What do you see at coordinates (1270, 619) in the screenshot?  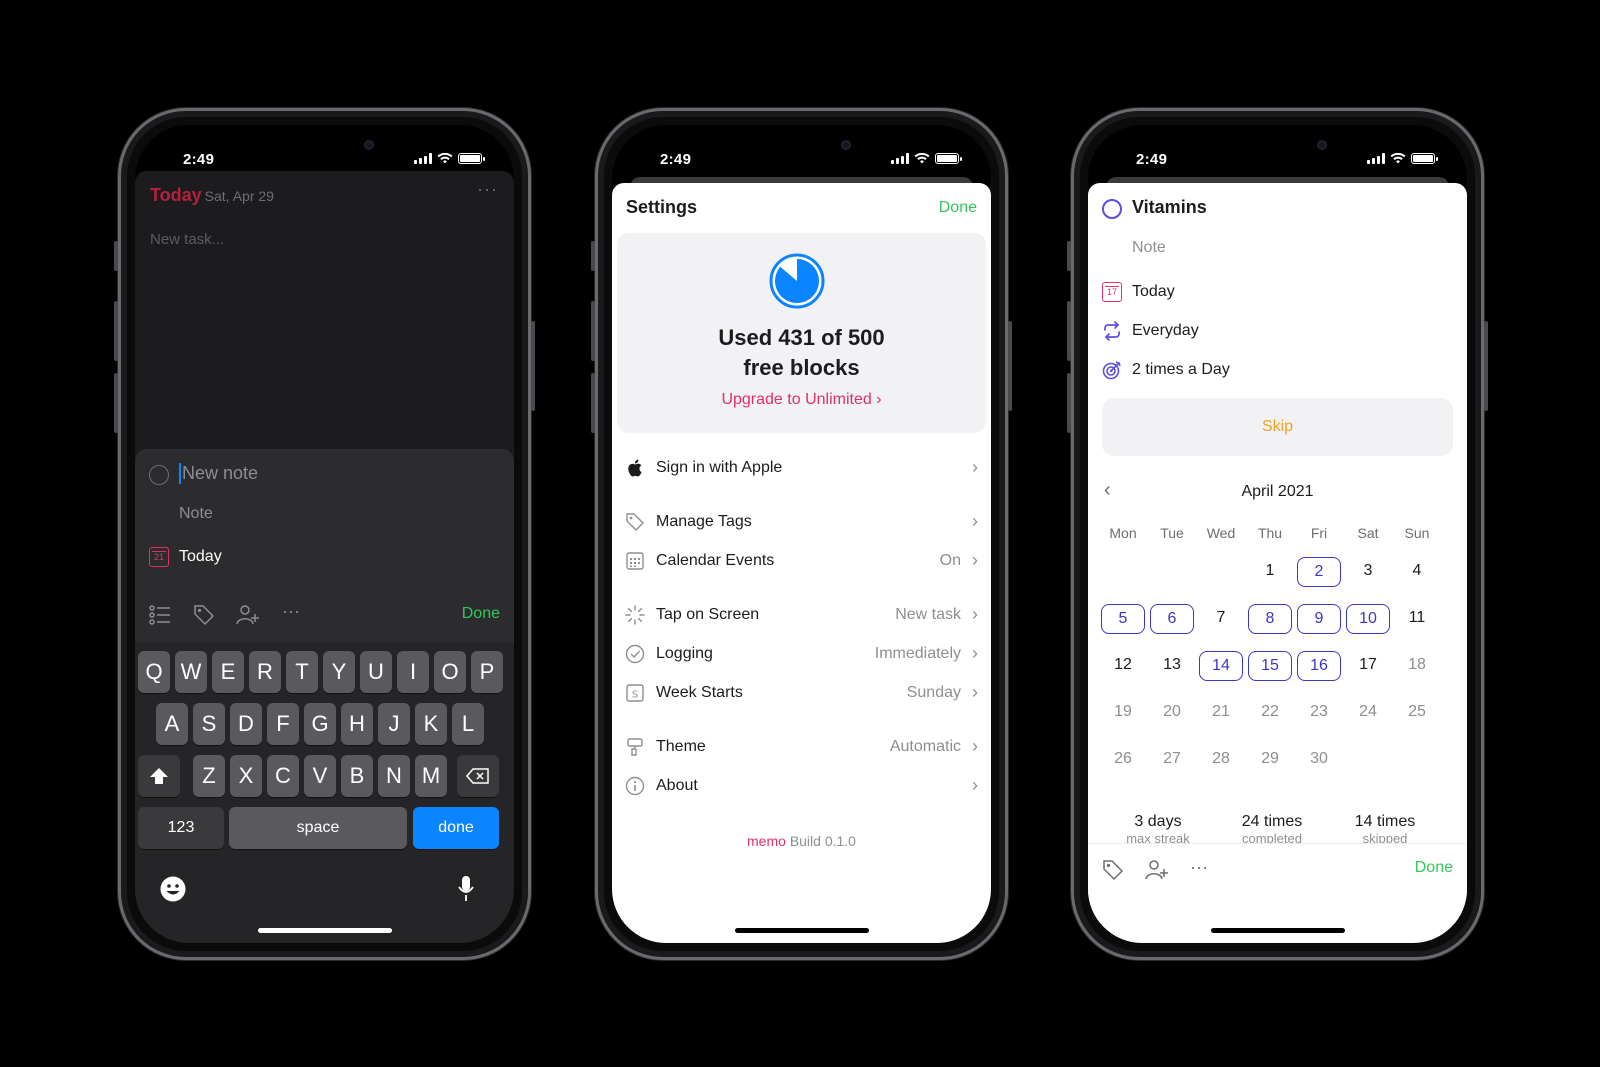 I see `calendar-day: 8` at bounding box center [1270, 619].